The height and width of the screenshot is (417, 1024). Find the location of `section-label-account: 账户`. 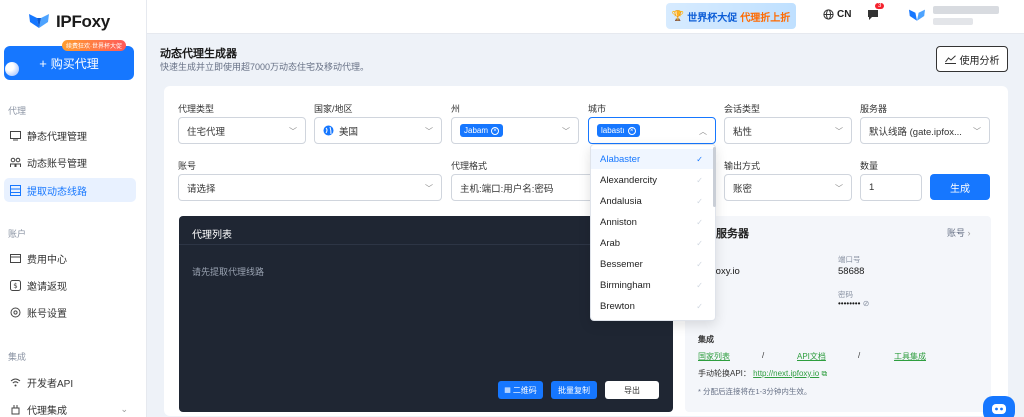

section-label-account: 账户 is located at coordinates (17, 234).